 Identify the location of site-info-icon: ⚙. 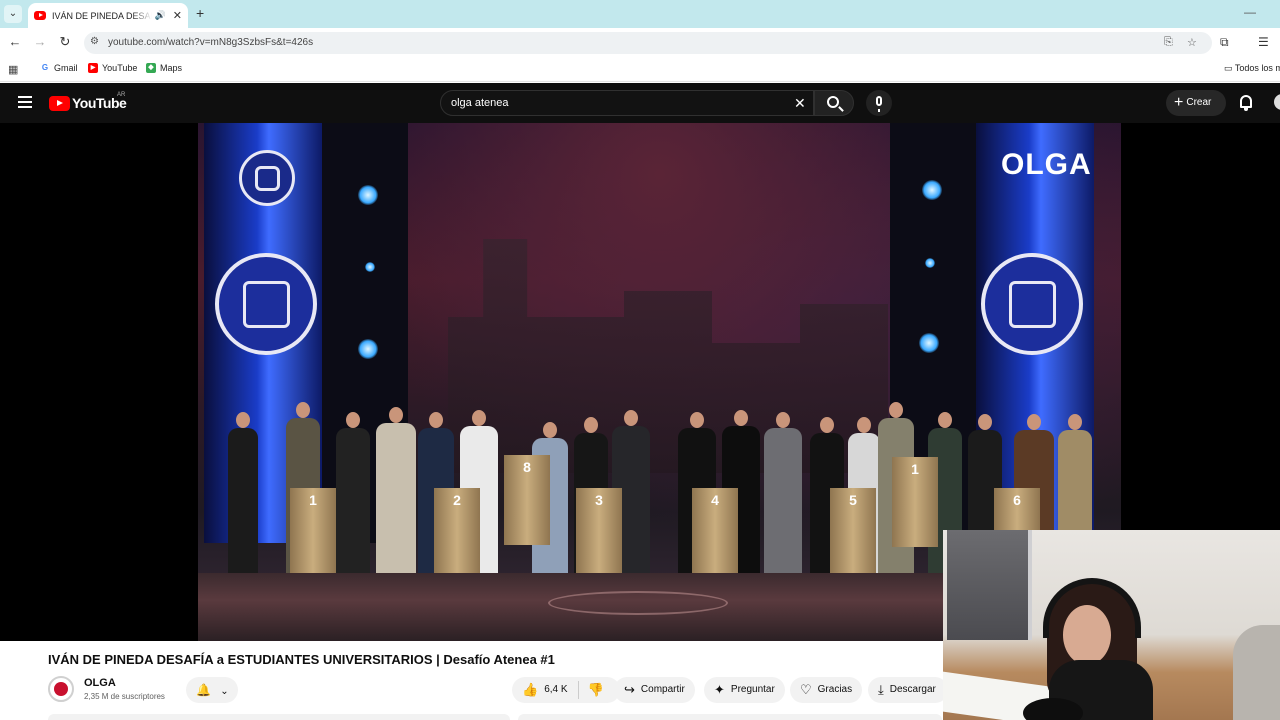
(94, 41).